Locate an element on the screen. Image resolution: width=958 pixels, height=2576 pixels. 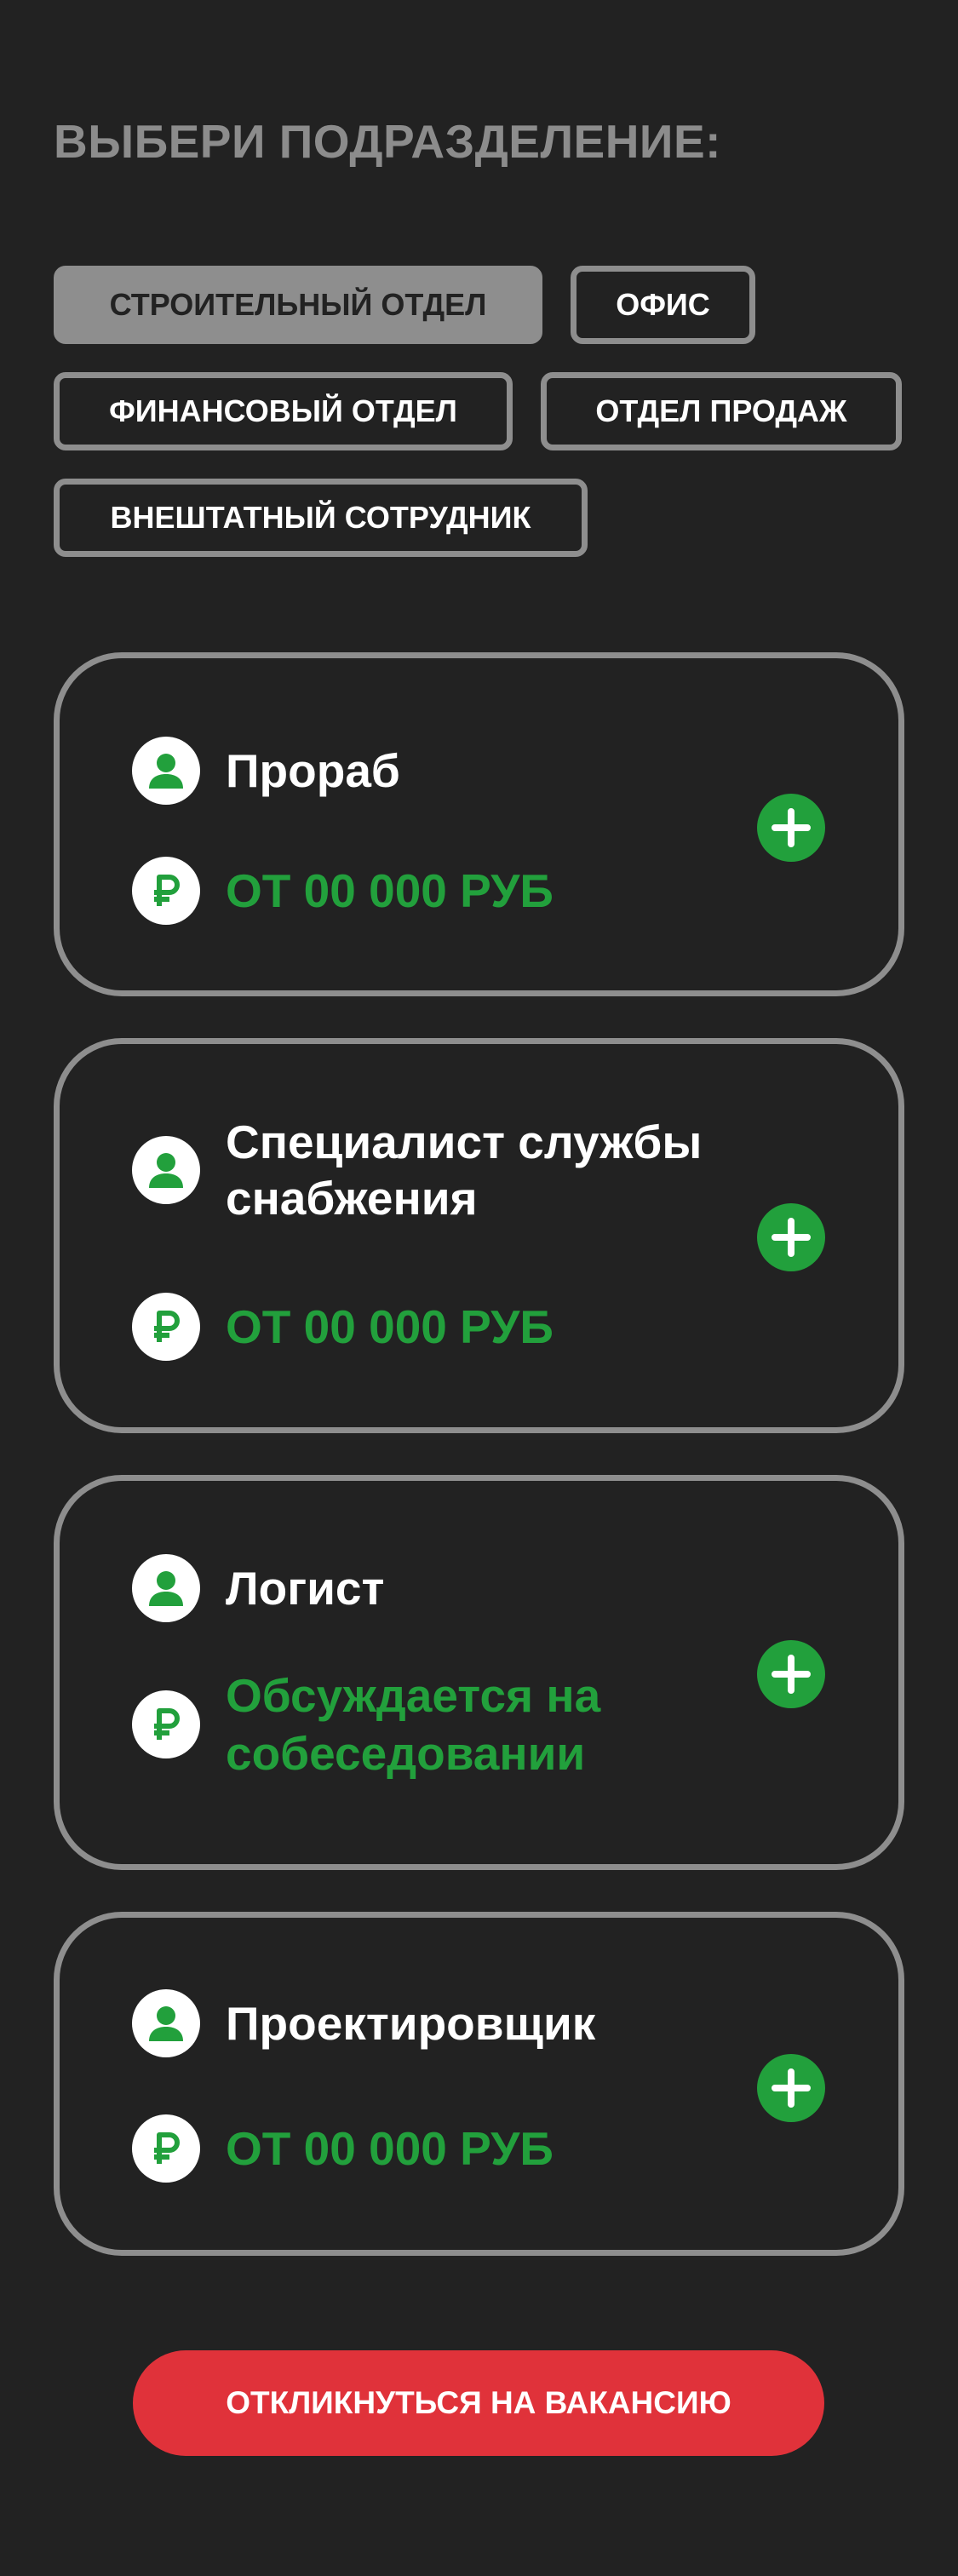
apply-vacancy-button: ОТКЛИКНУТЬСЯ НА ВАКАНСИЮ is located at coordinates (478, 2403).